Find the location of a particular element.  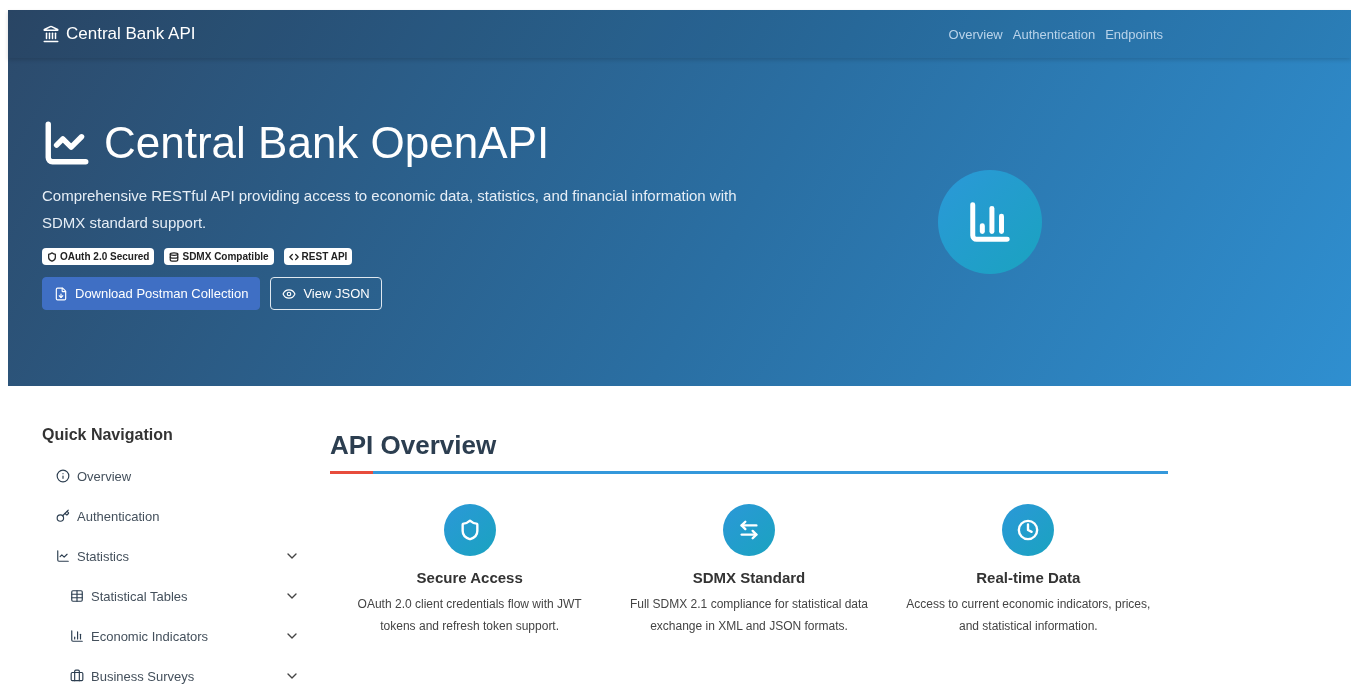

feature-text: Access to current economic indicators, prices, and statistical information. is located at coordinates (1028, 615).